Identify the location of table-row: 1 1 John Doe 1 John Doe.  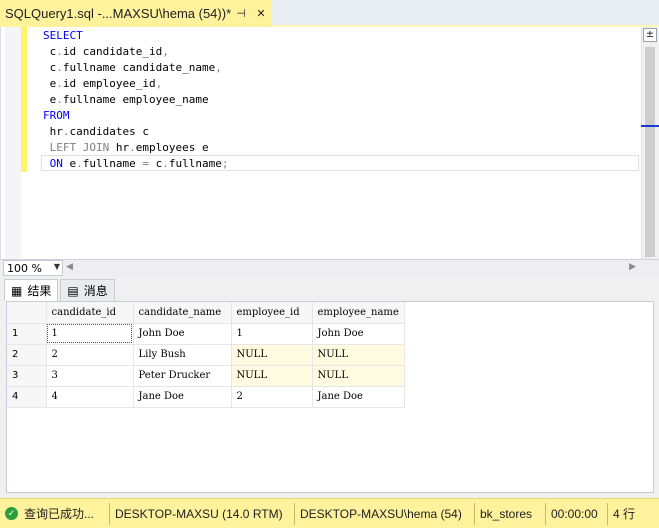
(206, 334).